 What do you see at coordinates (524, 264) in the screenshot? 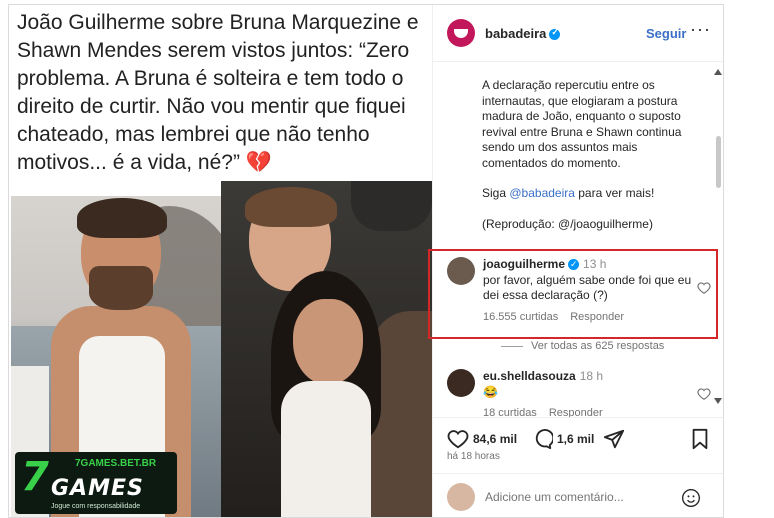
I see `comment-username: joaoguilherme` at bounding box center [524, 264].